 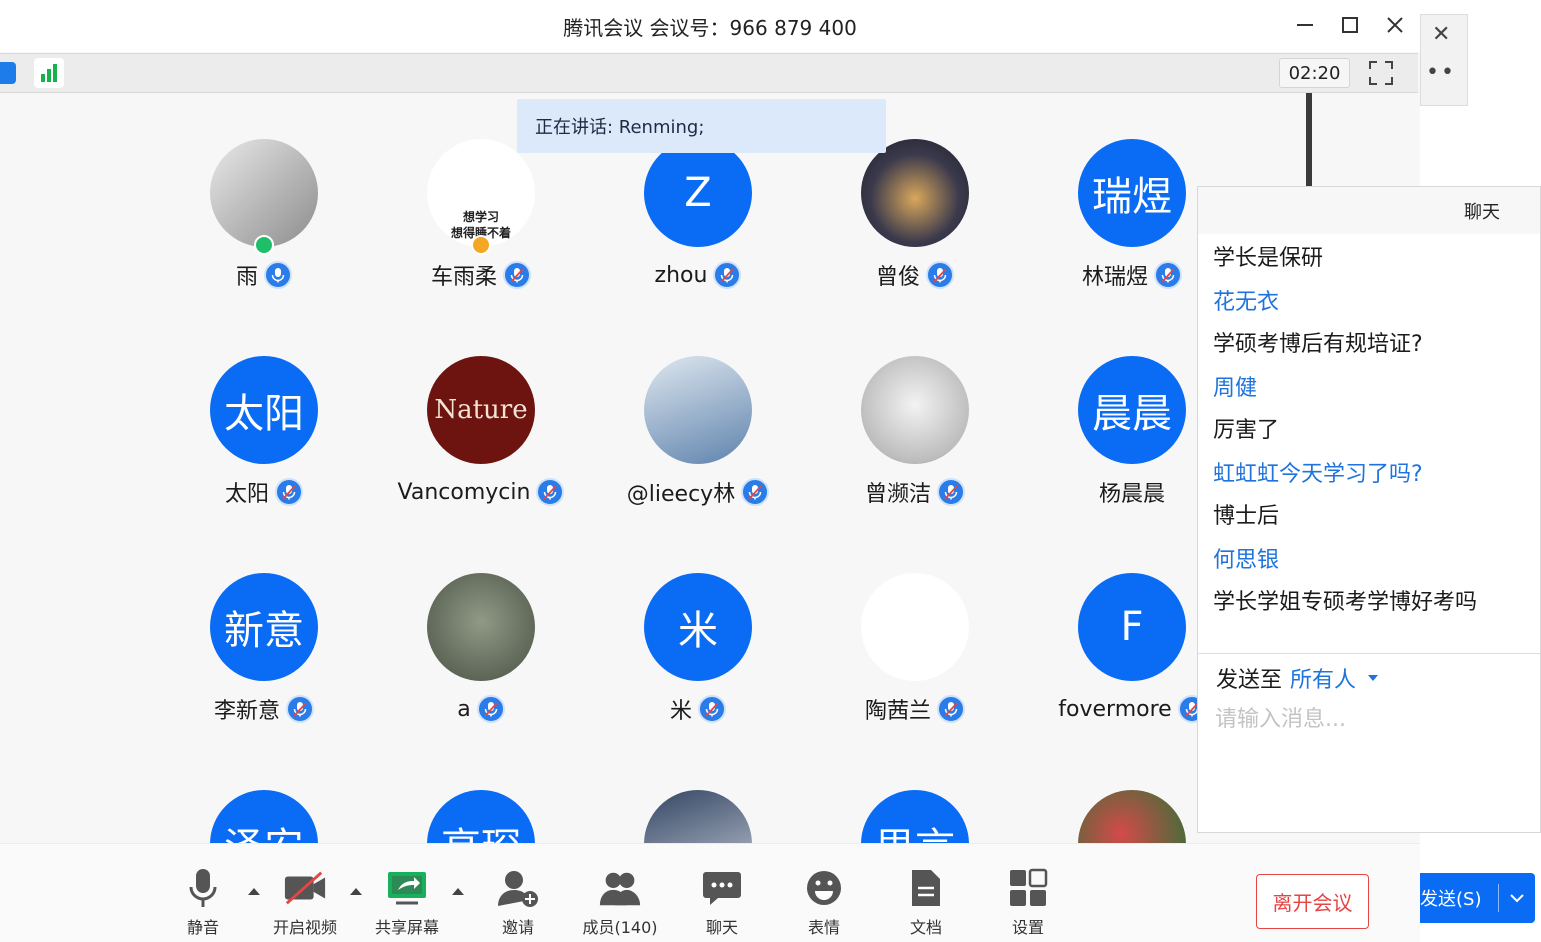 I want to click on members-icon, so click(x=620, y=888).